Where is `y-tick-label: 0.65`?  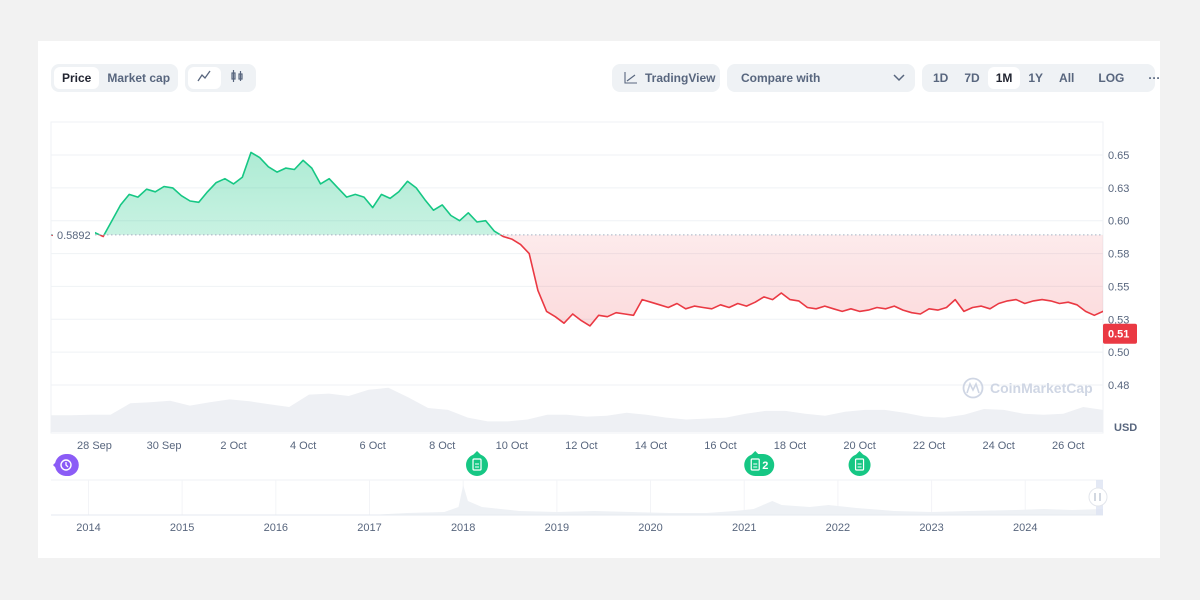 y-tick-label: 0.65 is located at coordinates (1118, 156).